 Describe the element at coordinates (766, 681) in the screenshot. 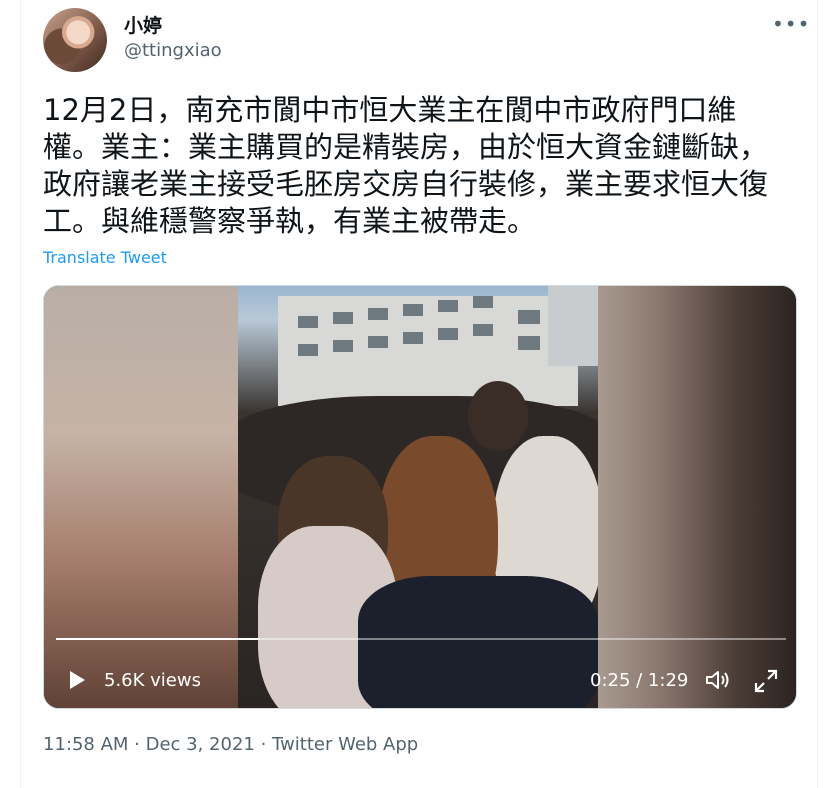

I see `fullscreen-icon` at that location.